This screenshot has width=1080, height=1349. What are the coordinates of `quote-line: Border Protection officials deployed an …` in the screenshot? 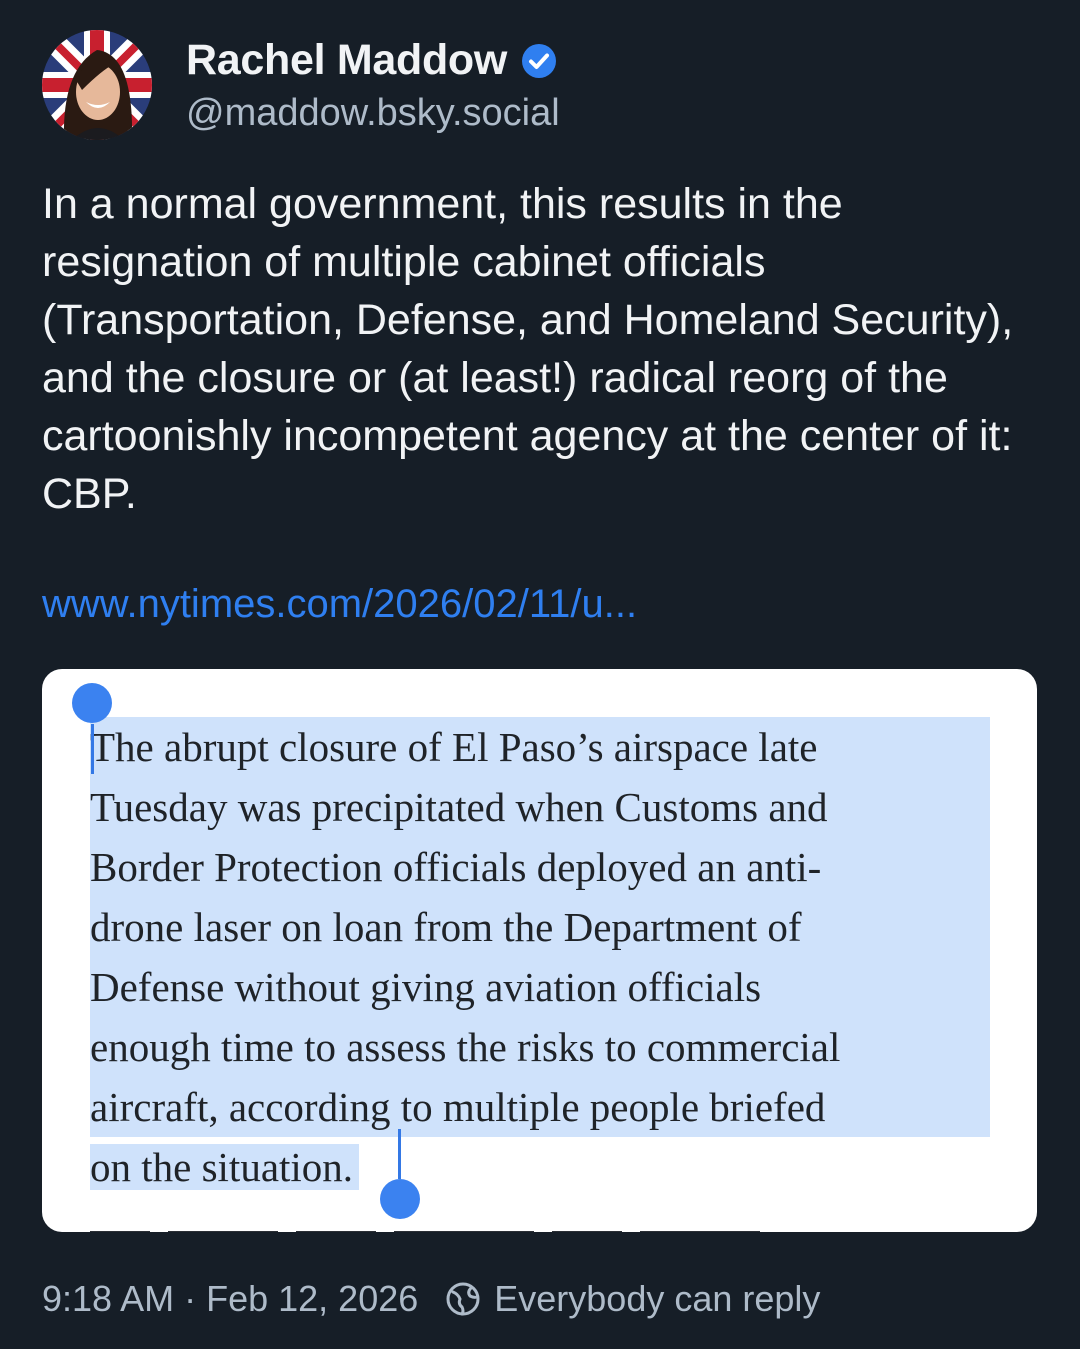 It's located at (540, 867).